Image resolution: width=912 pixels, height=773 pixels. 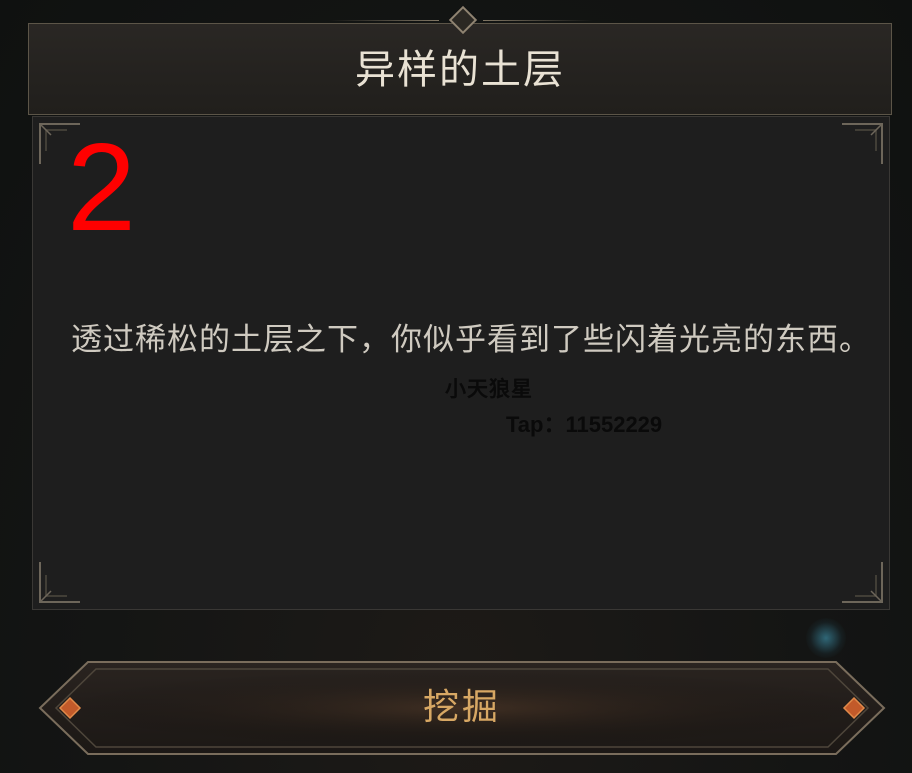 What do you see at coordinates (538, 20) in the screenshot?
I see `title-ornament-line-right` at bounding box center [538, 20].